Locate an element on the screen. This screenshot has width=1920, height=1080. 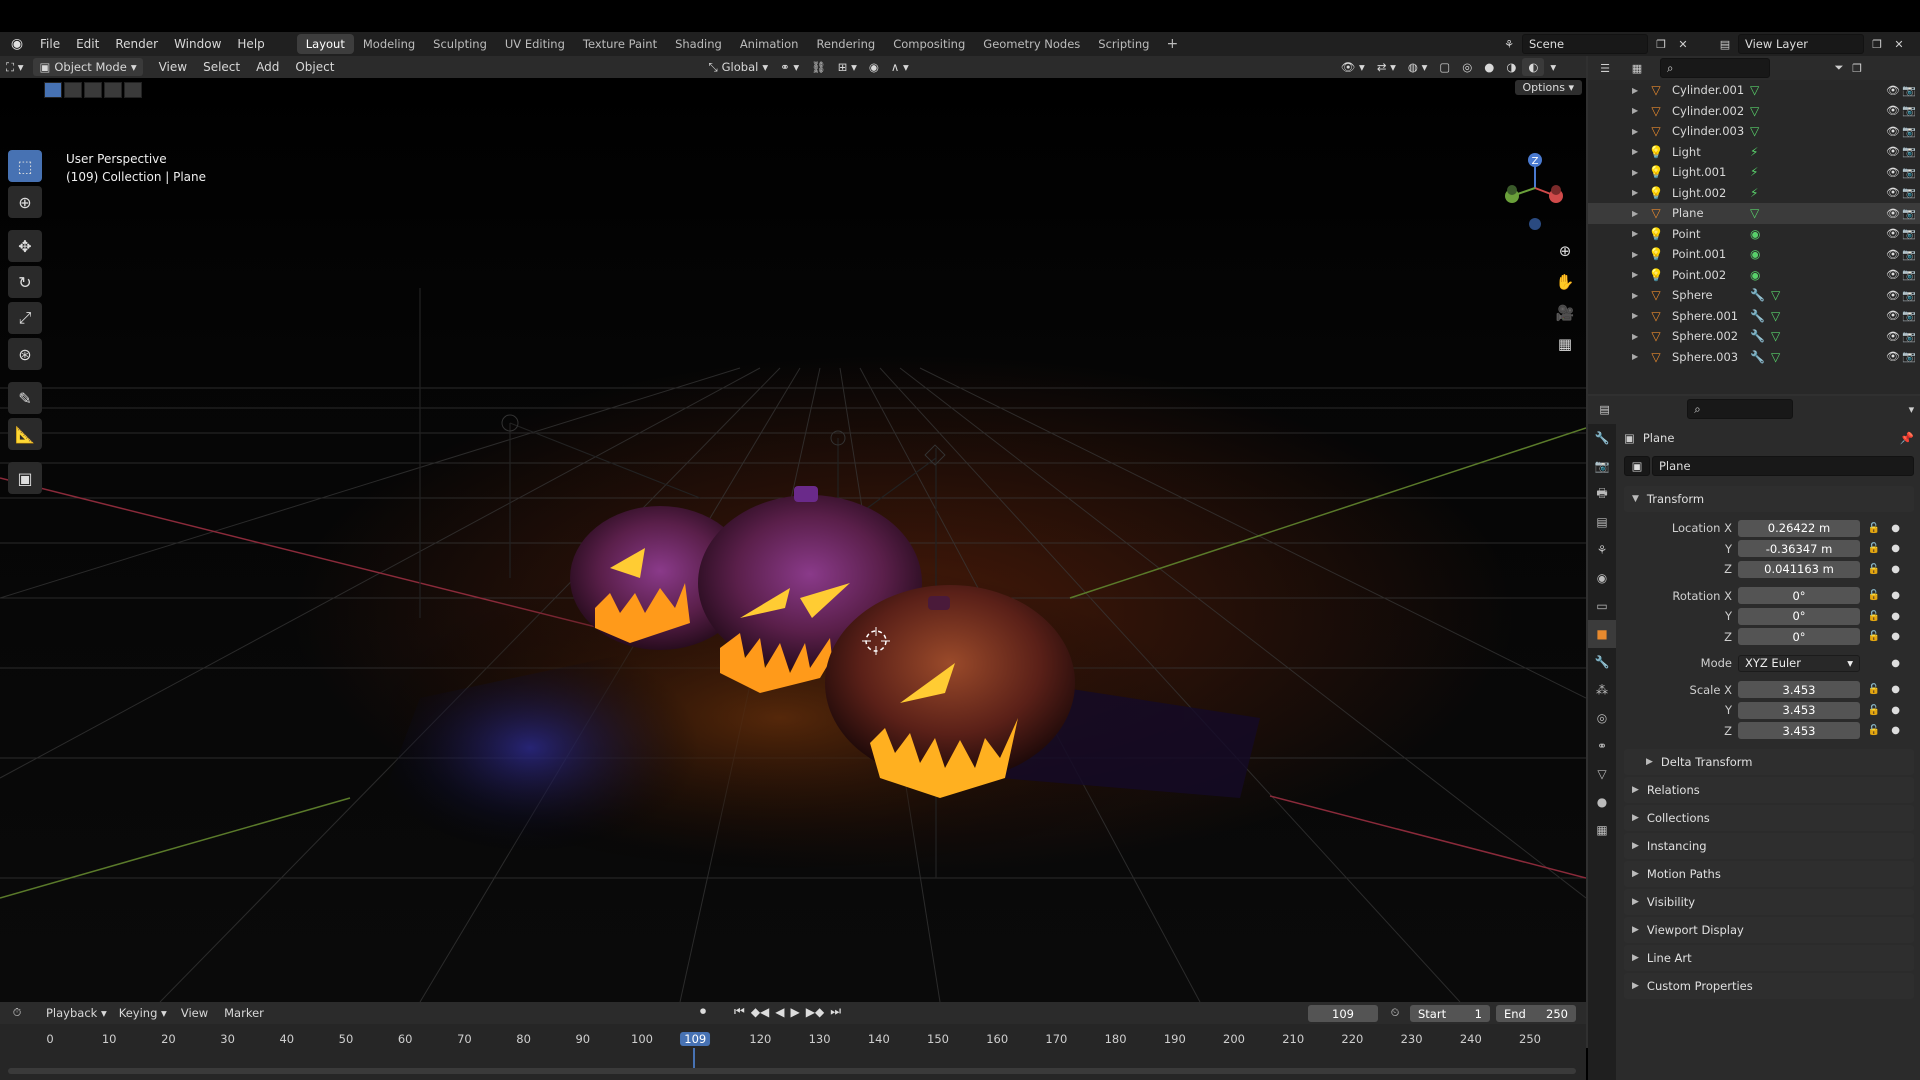
pan-hand-icon: ✋ is located at coordinates (1565, 282).